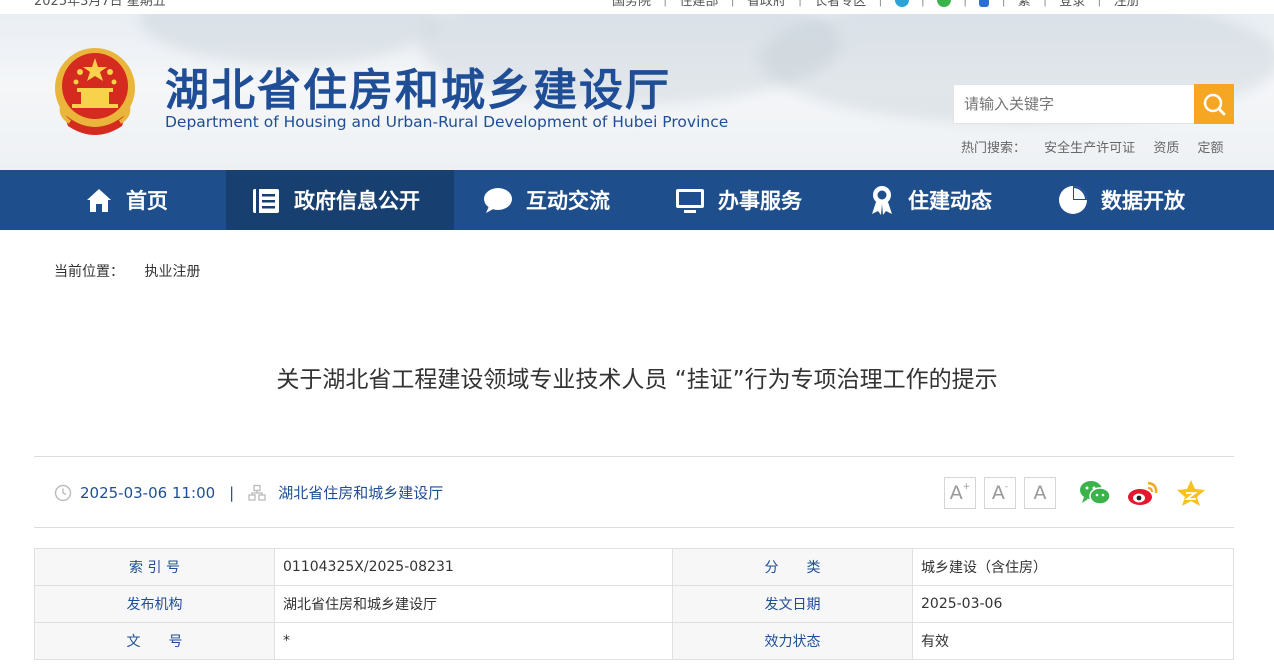 The width and height of the screenshot is (1274, 670). Describe the element at coordinates (792, 641) in the screenshot. I see `validity-status-label: 效力状态` at that location.